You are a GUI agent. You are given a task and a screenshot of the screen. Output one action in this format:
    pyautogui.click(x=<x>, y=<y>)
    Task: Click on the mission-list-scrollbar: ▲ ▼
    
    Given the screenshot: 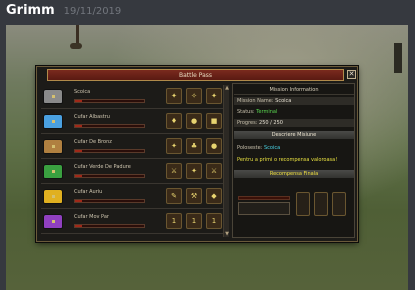 What is the action you would take?
    pyautogui.click(x=226, y=161)
    